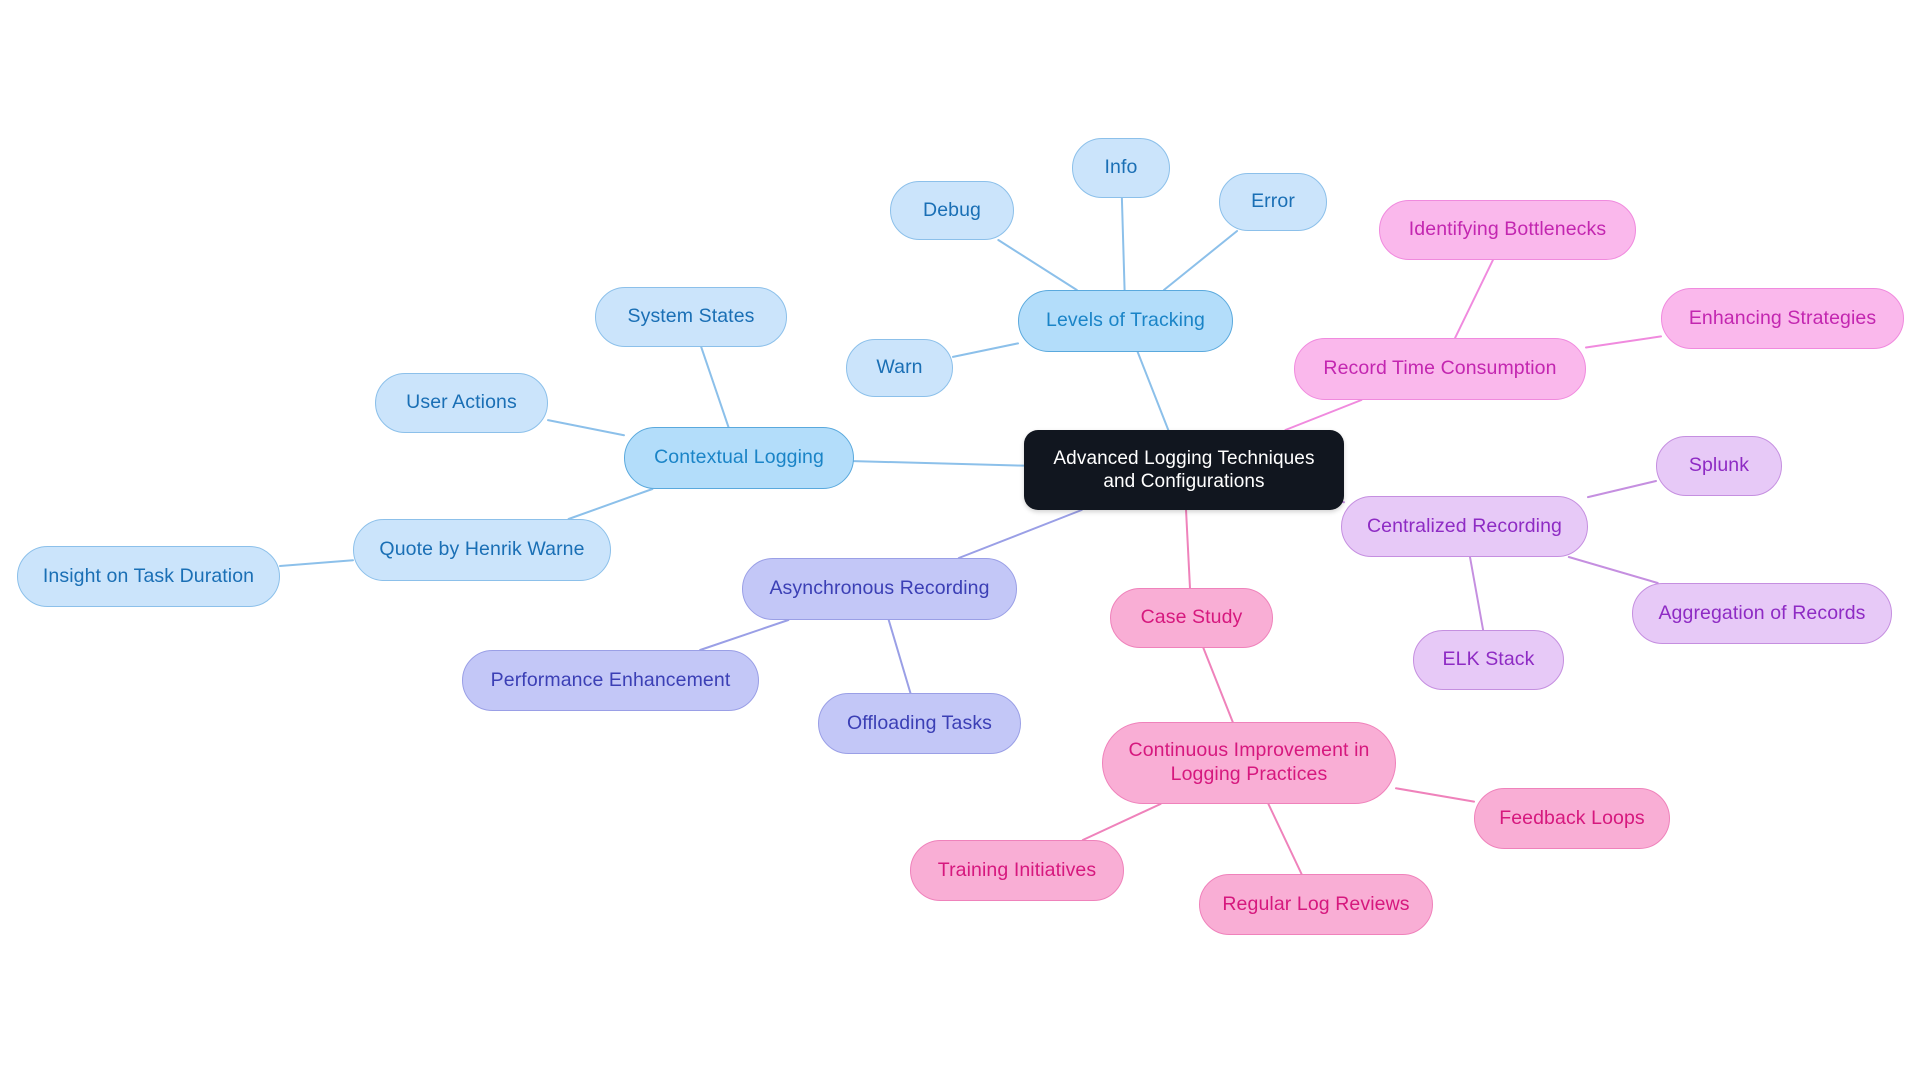 This screenshot has width=1920, height=1083. I want to click on mindmap-node-offload: Offloading Tasks, so click(919, 723).